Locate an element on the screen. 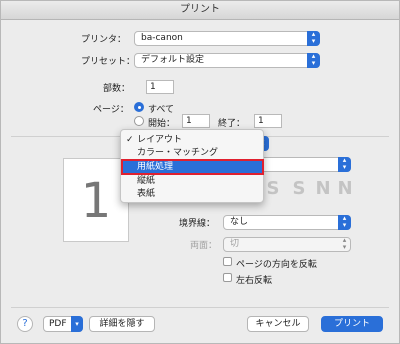 This screenshot has width=400, height=344. footer-divider is located at coordinates (200, 307).